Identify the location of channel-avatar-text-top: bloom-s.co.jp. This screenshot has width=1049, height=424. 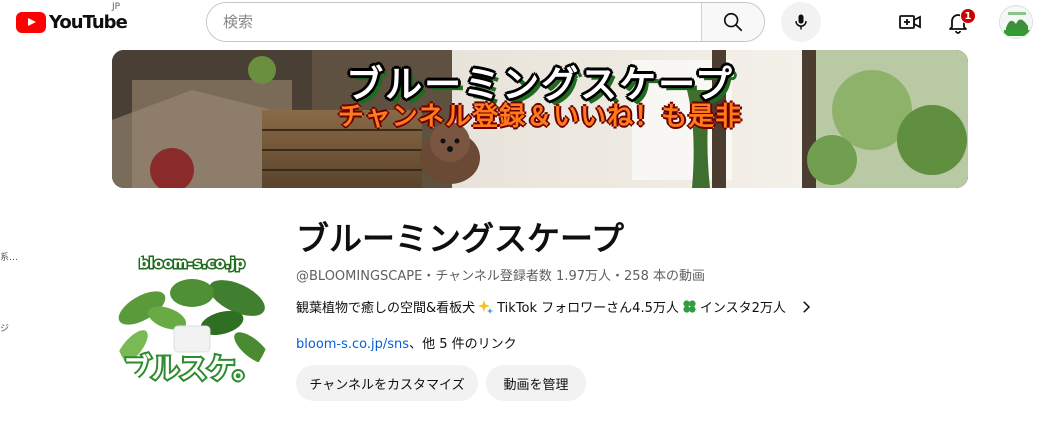
(192, 264).